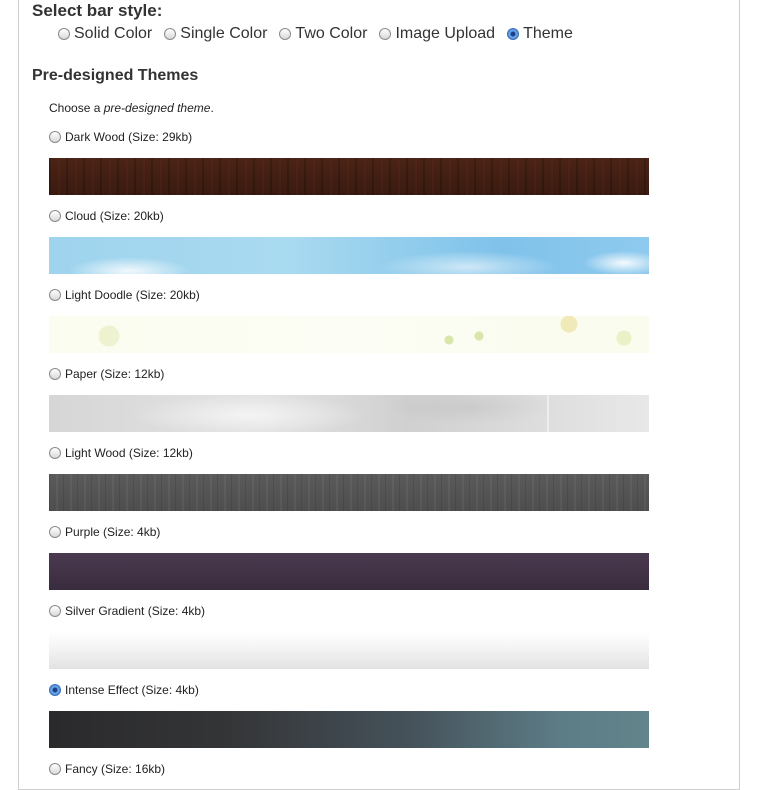  What do you see at coordinates (331, 33) in the screenshot?
I see `bar-style-label-two-color: Two Color` at bounding box center [331, 33].